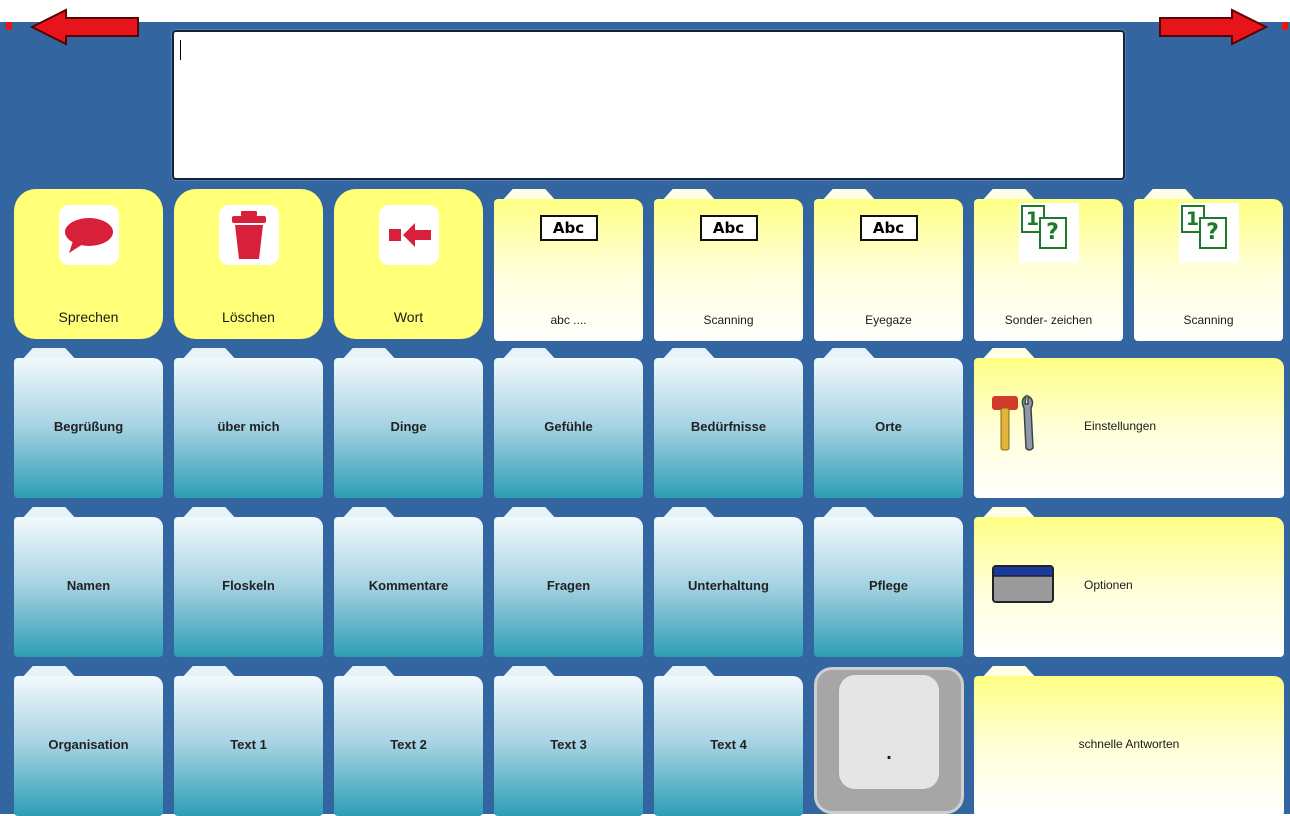 The image size is (1290, 816). I want to click on folder-label: Fragen, so click(568, 585).